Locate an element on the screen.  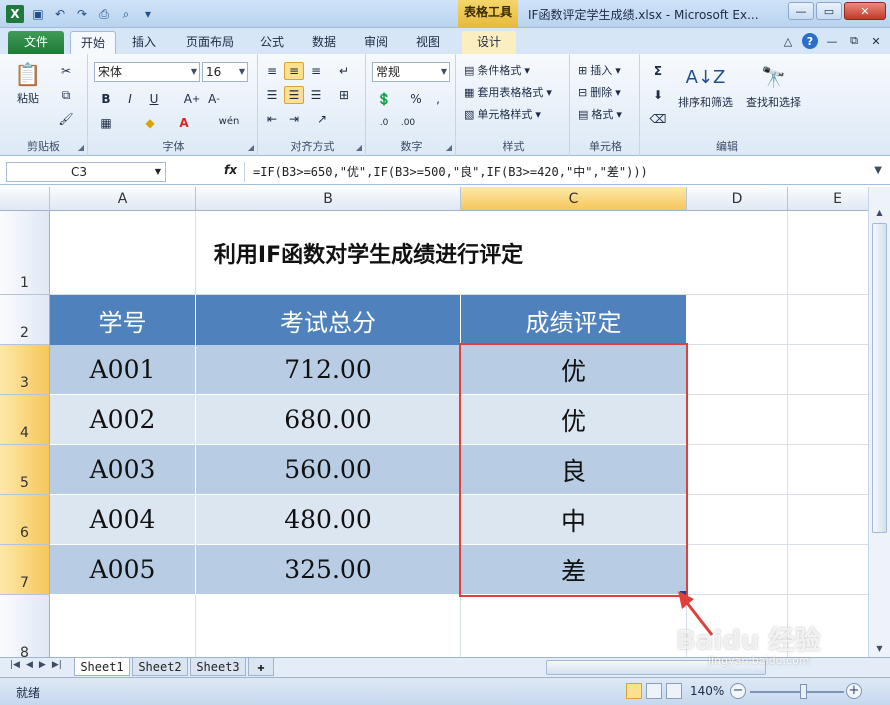
grow-font-button: A + is located at coordinates (192, 99).